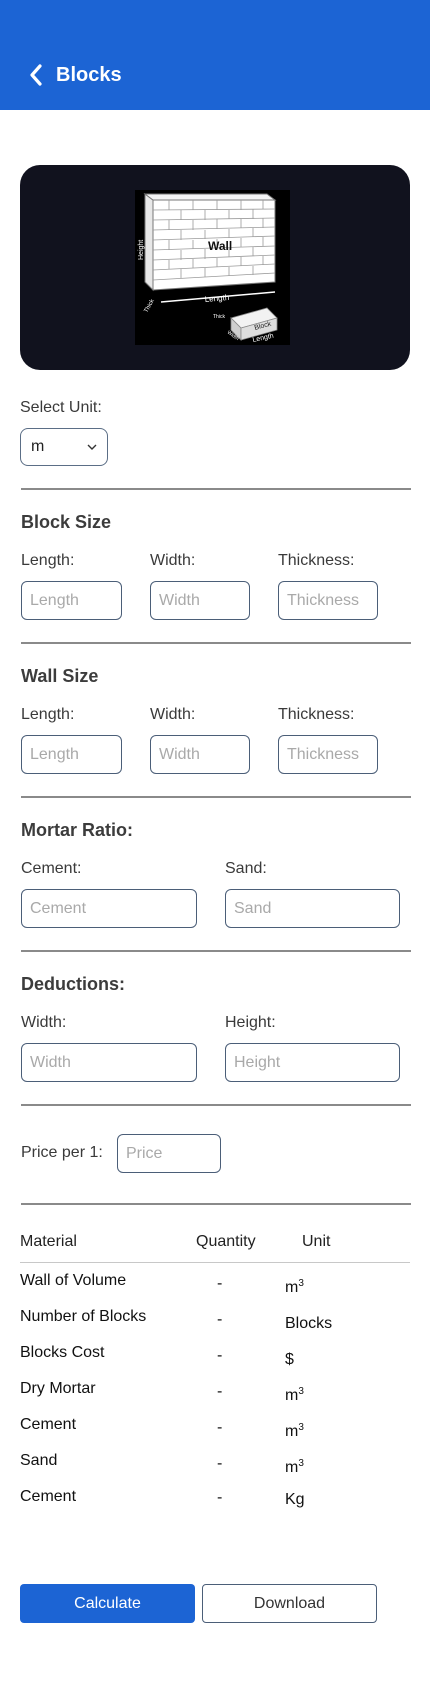  What do you see at coordinates (71, 600) in the screenshot?
I see `block-length-input` at bounding box center [71, 600].